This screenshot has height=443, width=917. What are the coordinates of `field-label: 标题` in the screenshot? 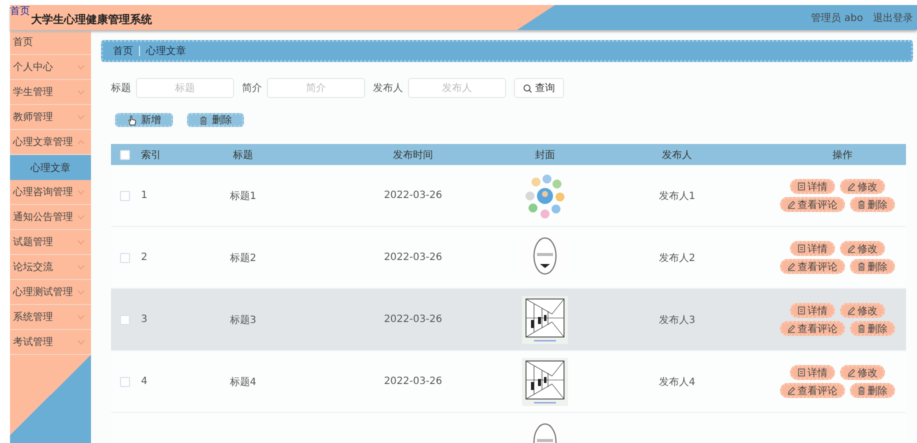 It's located at (121, 88).